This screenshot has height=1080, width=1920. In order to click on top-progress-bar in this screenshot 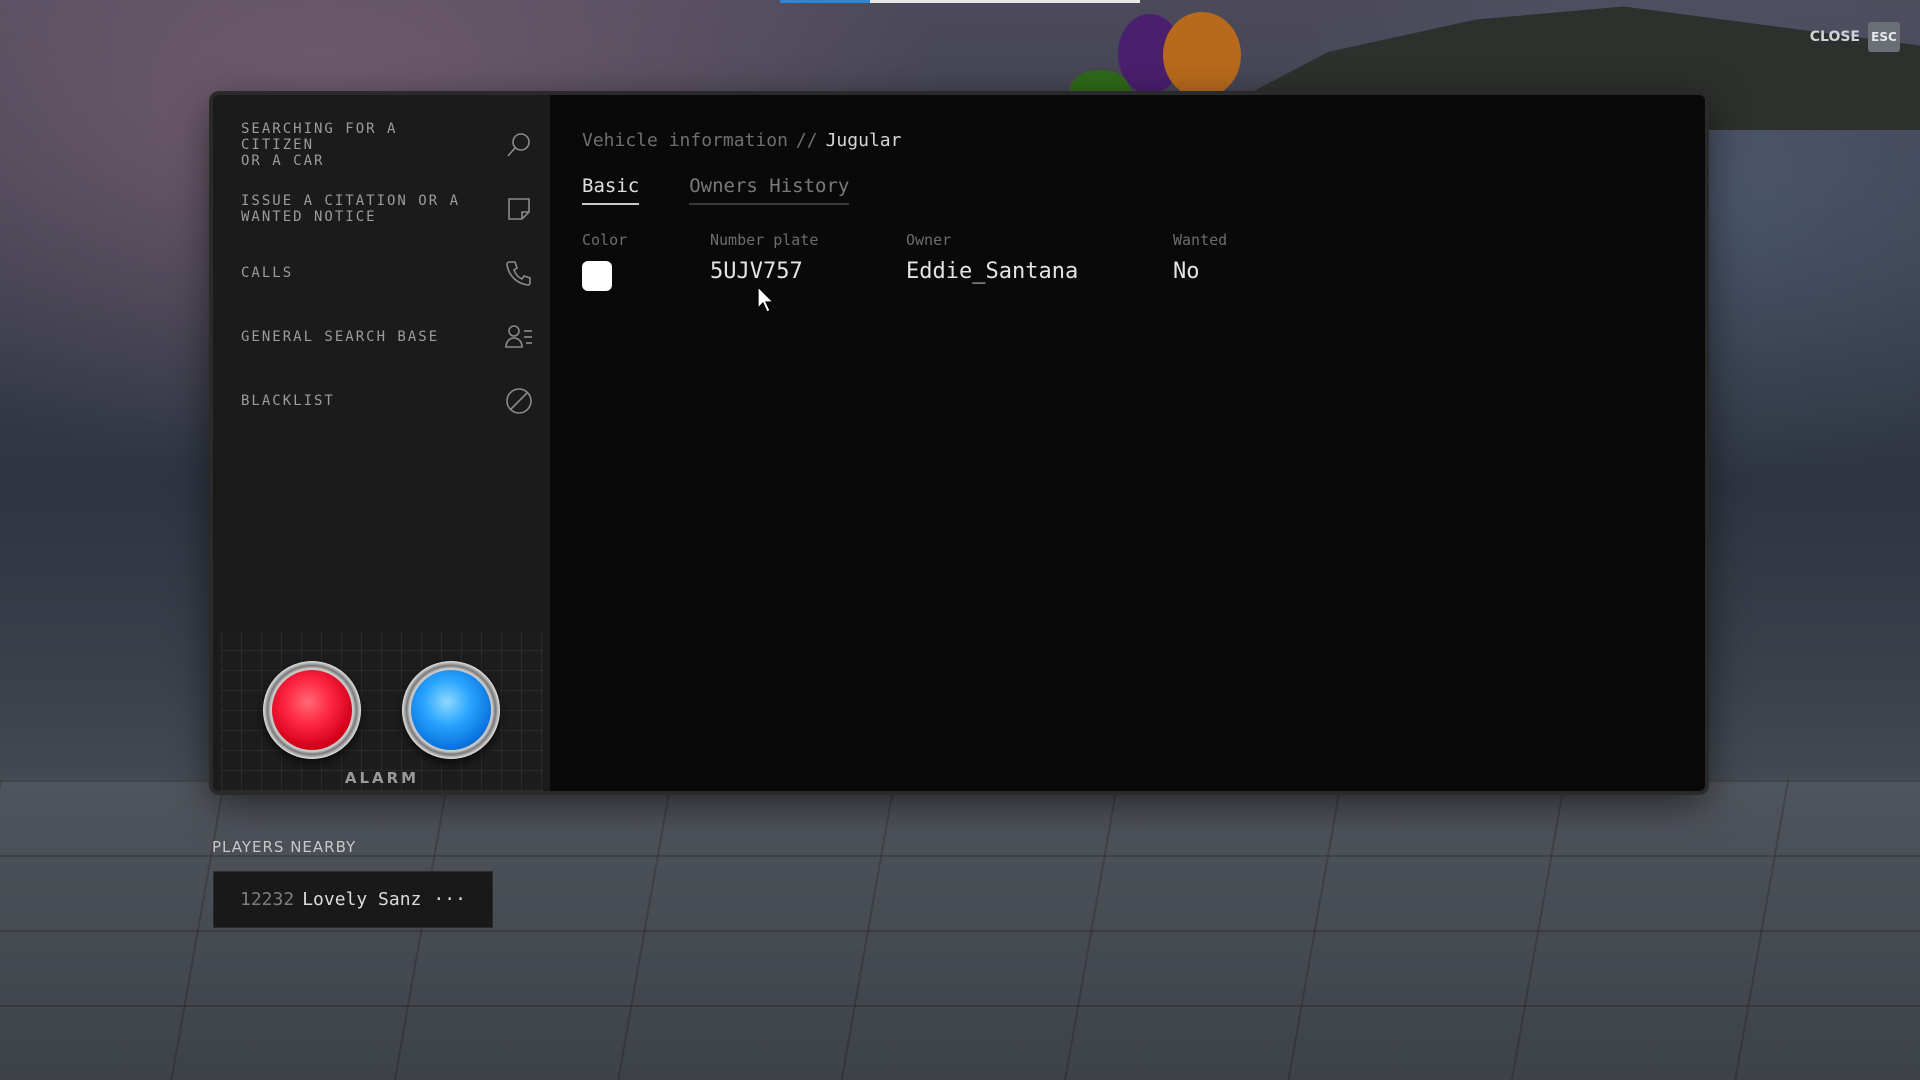, I will do `click(960, 1)`.